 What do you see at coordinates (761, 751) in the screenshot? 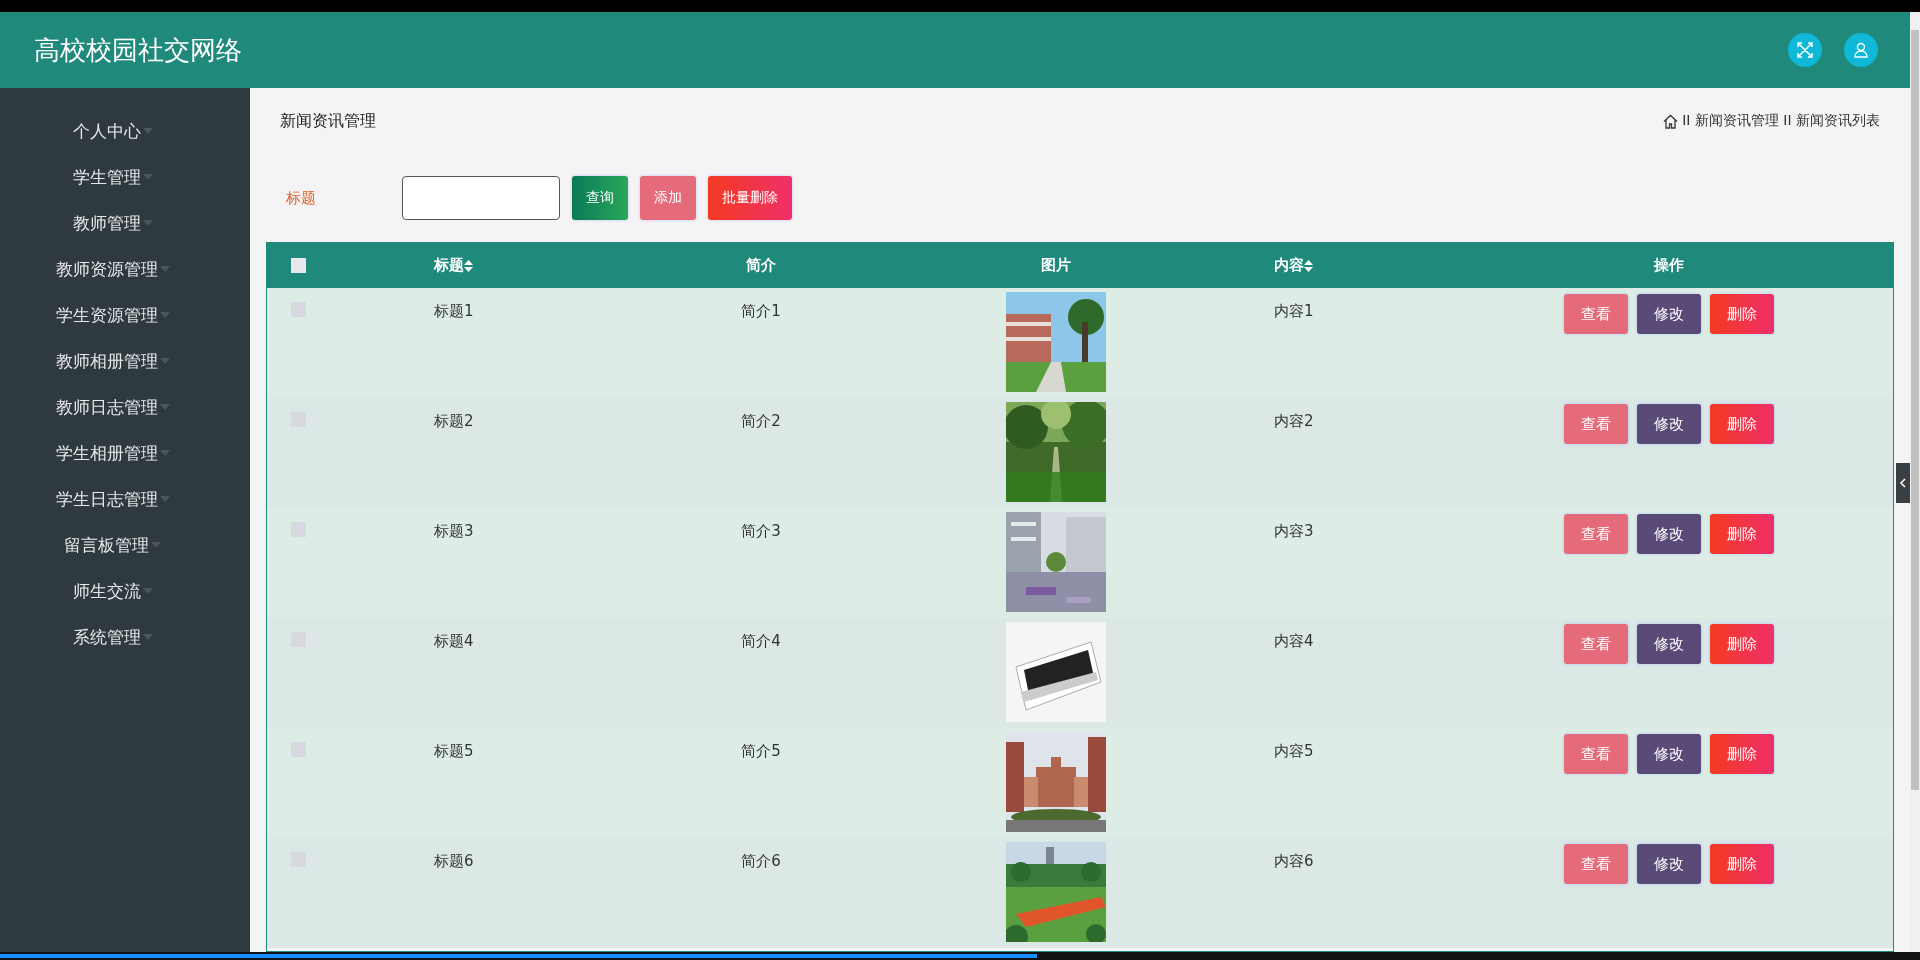
I see `table-cell: 简介5` at bounding box center [761, 751].